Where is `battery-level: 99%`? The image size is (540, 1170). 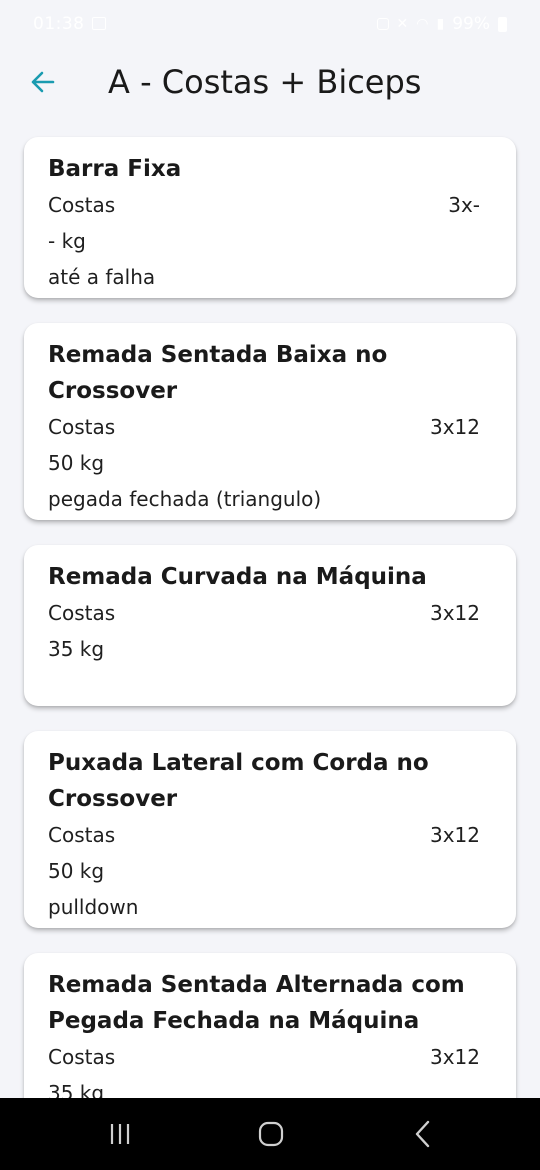 battery-level: 99% is located at coordinates (471, 24).